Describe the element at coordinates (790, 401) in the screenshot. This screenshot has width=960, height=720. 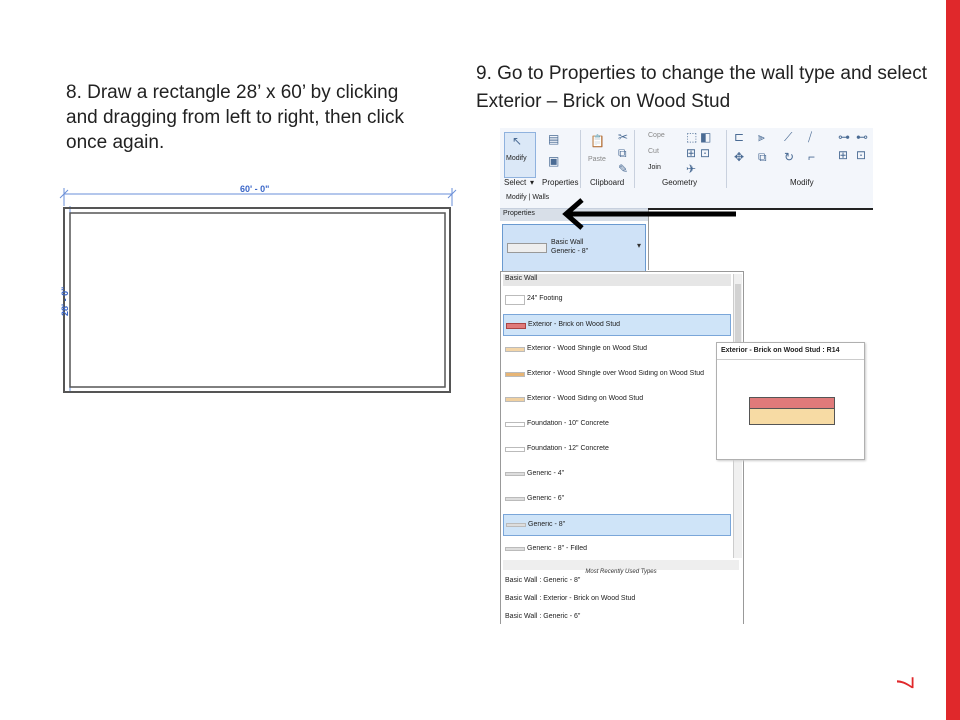
I see `wall-type-tooltip: Exterior - Brick on Wood Stud : R14` at that location.